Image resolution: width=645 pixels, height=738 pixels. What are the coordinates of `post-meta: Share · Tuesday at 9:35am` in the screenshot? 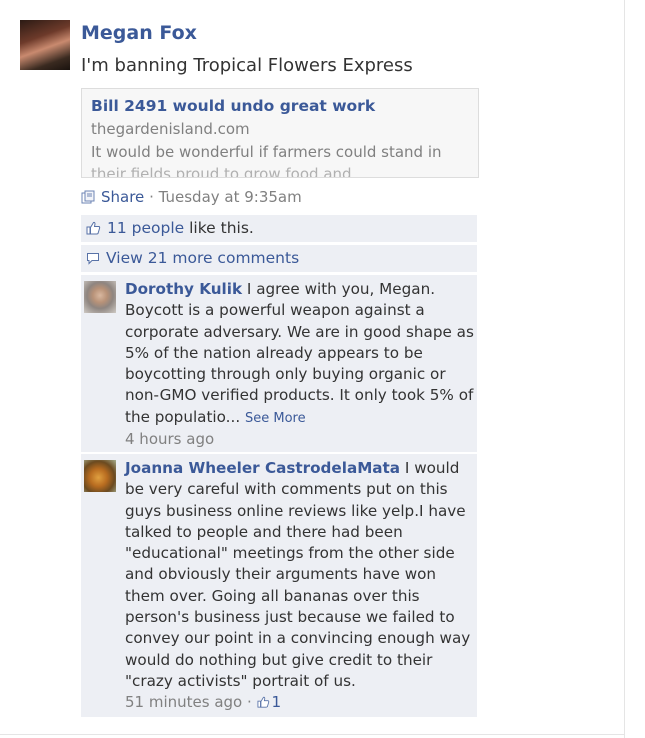 It's located at (191, 198).